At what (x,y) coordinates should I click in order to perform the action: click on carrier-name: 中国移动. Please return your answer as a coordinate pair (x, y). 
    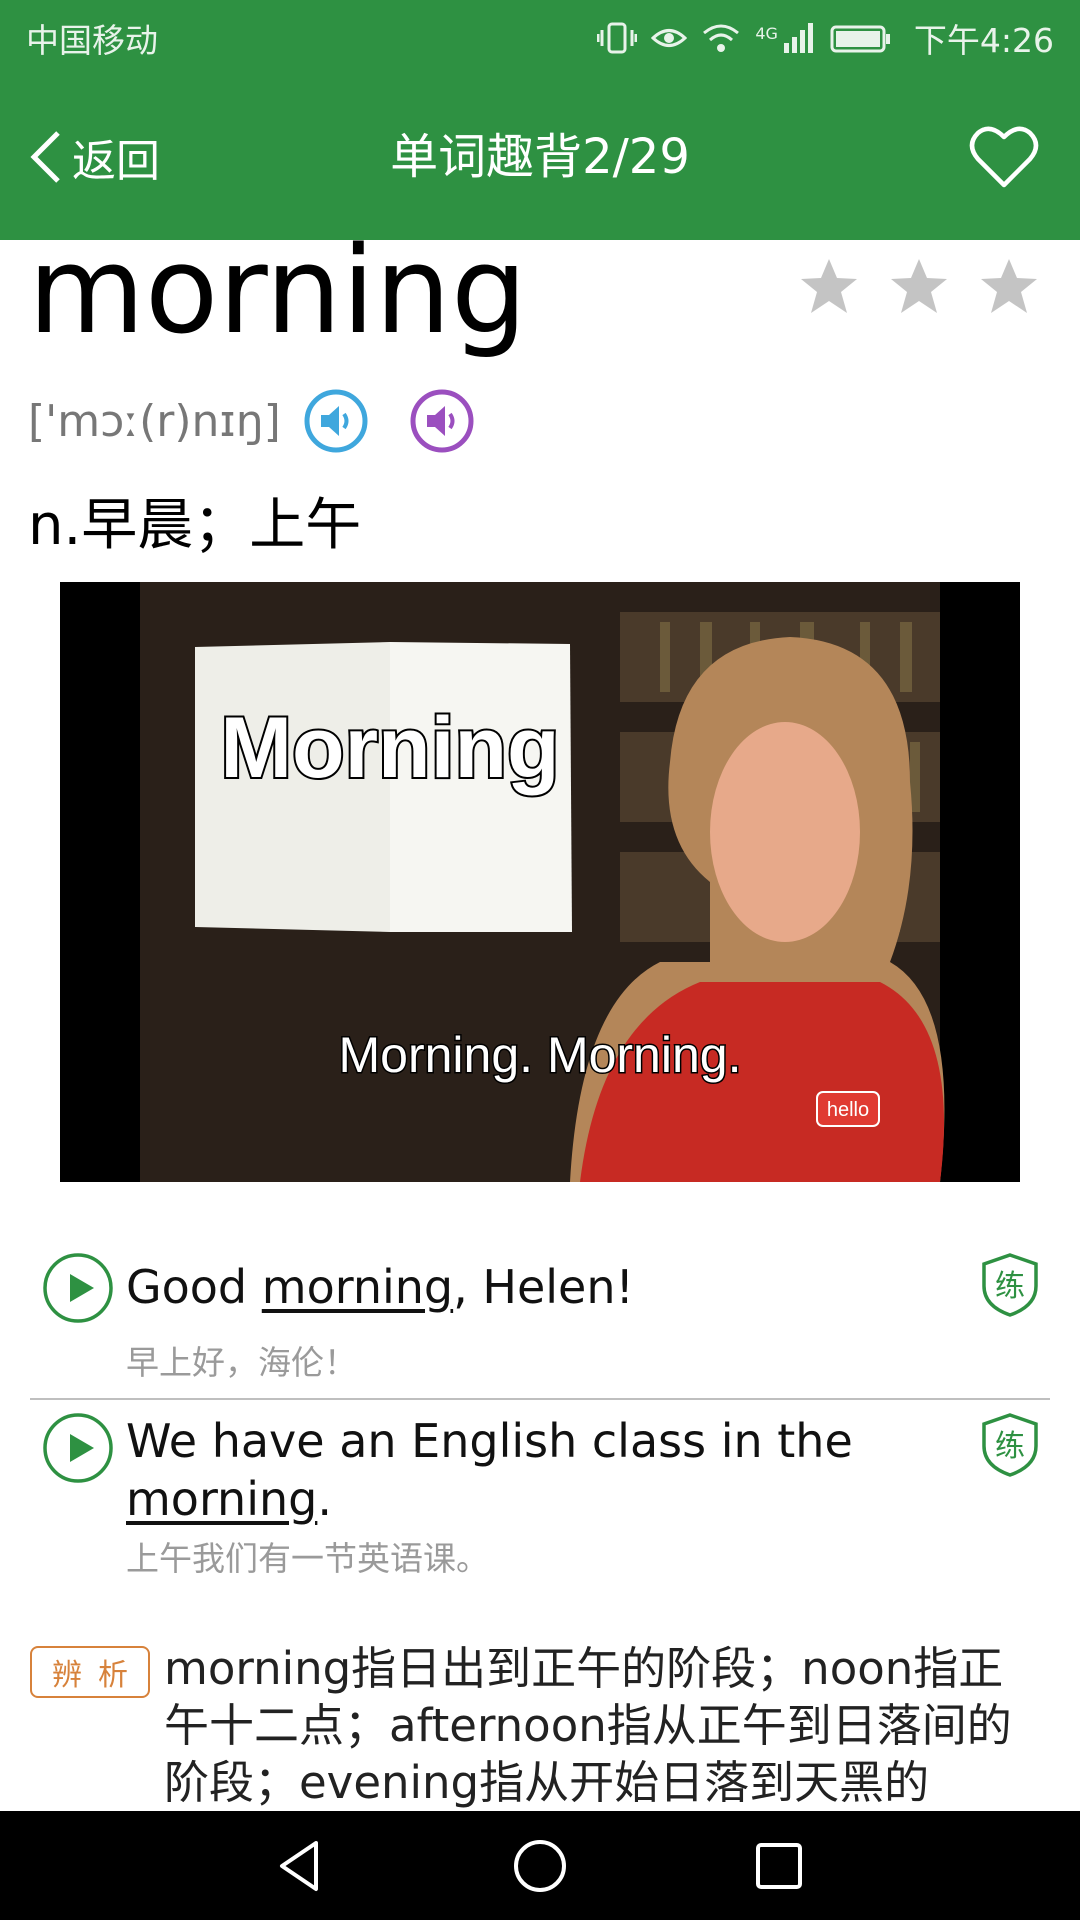
    Looking at the image, I should click on (92, 40).